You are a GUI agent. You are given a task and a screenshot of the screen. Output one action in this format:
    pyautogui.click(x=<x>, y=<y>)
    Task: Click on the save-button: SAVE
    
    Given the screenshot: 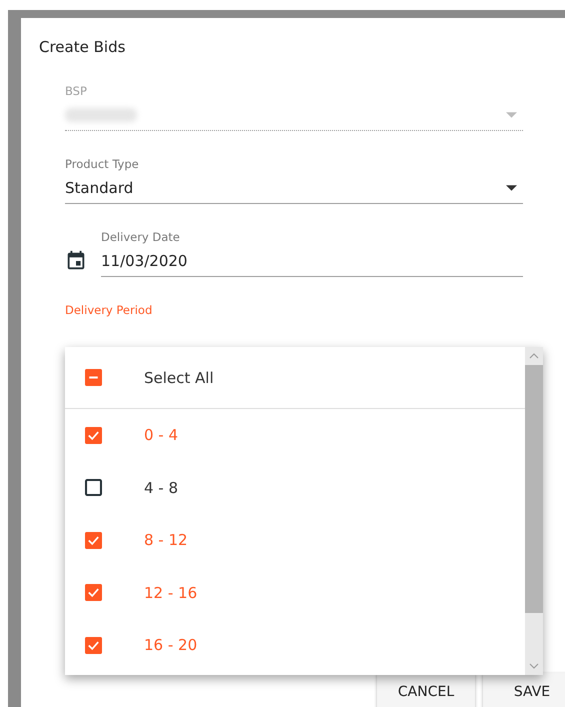 What is the action you would take?
    pyautogui.click(x=524, y=690)
    